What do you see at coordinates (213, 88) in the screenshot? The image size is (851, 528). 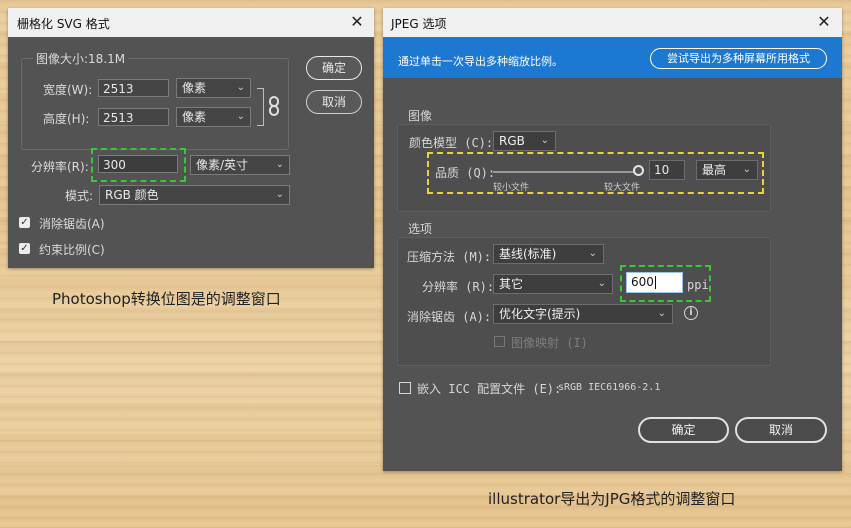 I see `width-unit-select: 像素 ⌄` at bounding box center [213, 88].